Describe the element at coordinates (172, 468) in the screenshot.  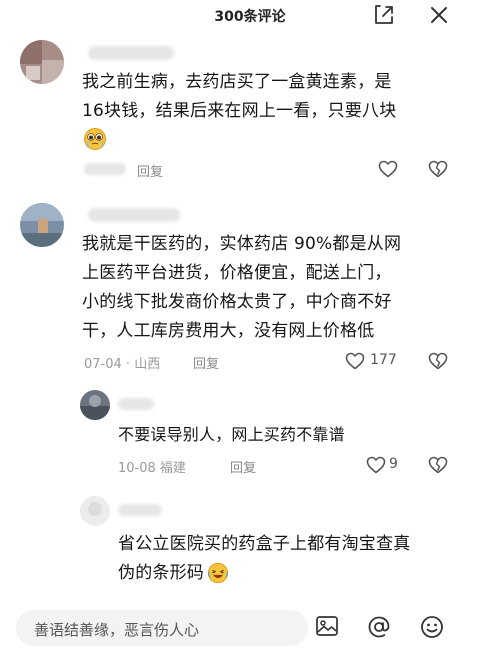
I see `reply-location: 福建` at that location.